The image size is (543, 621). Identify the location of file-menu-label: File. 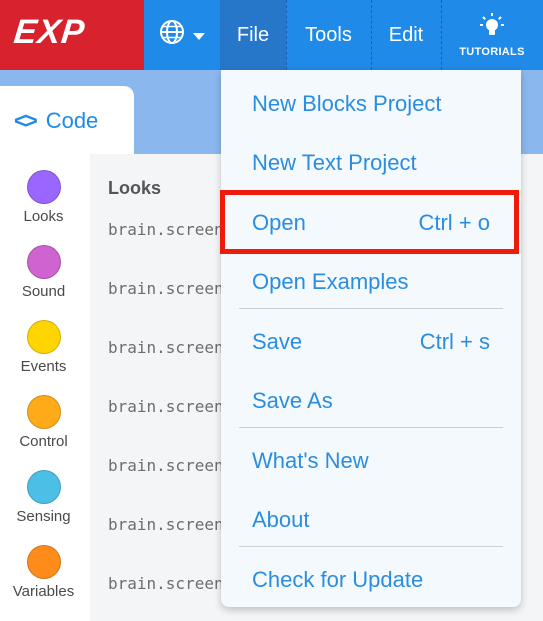
(253, 34).